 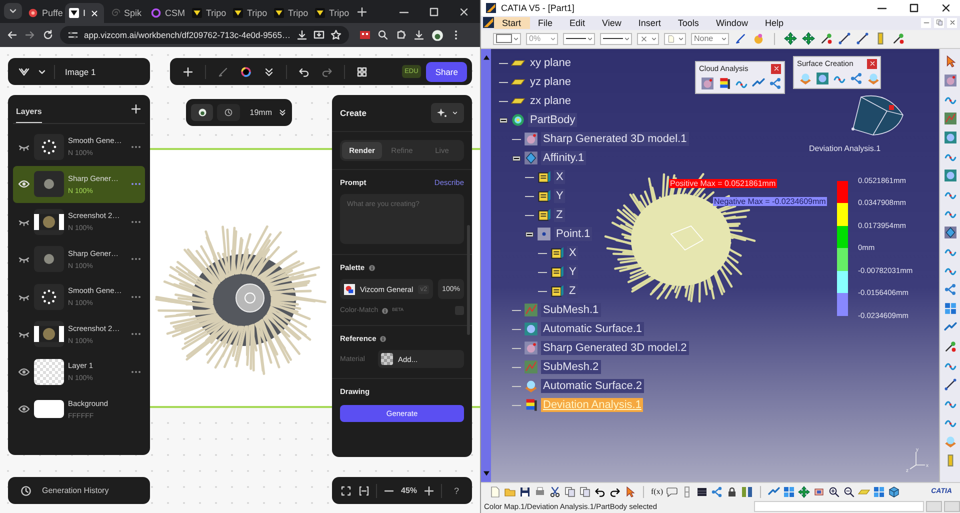 I want to click on wire-mode-button, so click(x=228, y=112).